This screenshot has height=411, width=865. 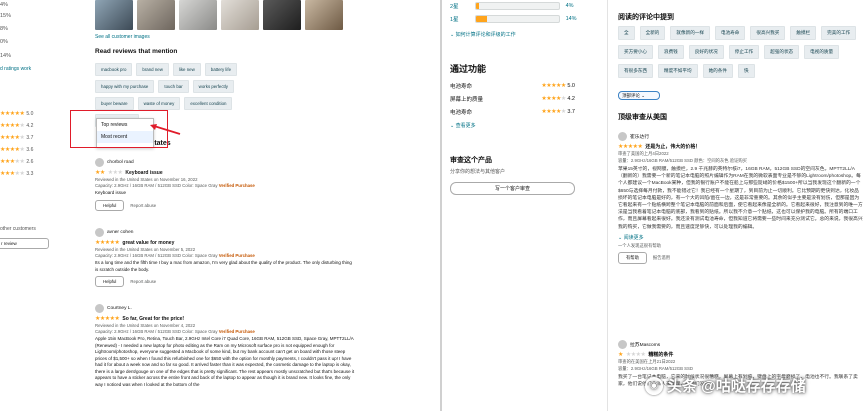 What do you see at coordinates (120, 232) in the screenshot?
I see `reviewer-name: avner cohen` at bounding box center [120, 232].